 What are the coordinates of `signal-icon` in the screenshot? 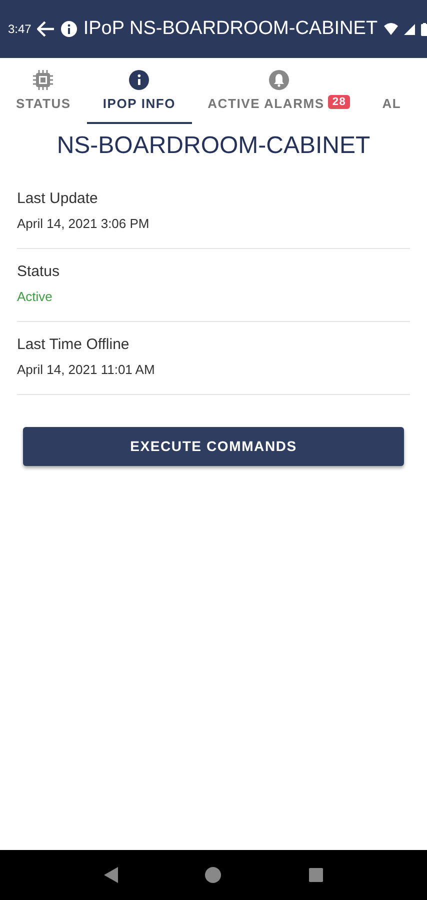 It's located at (409, 29).